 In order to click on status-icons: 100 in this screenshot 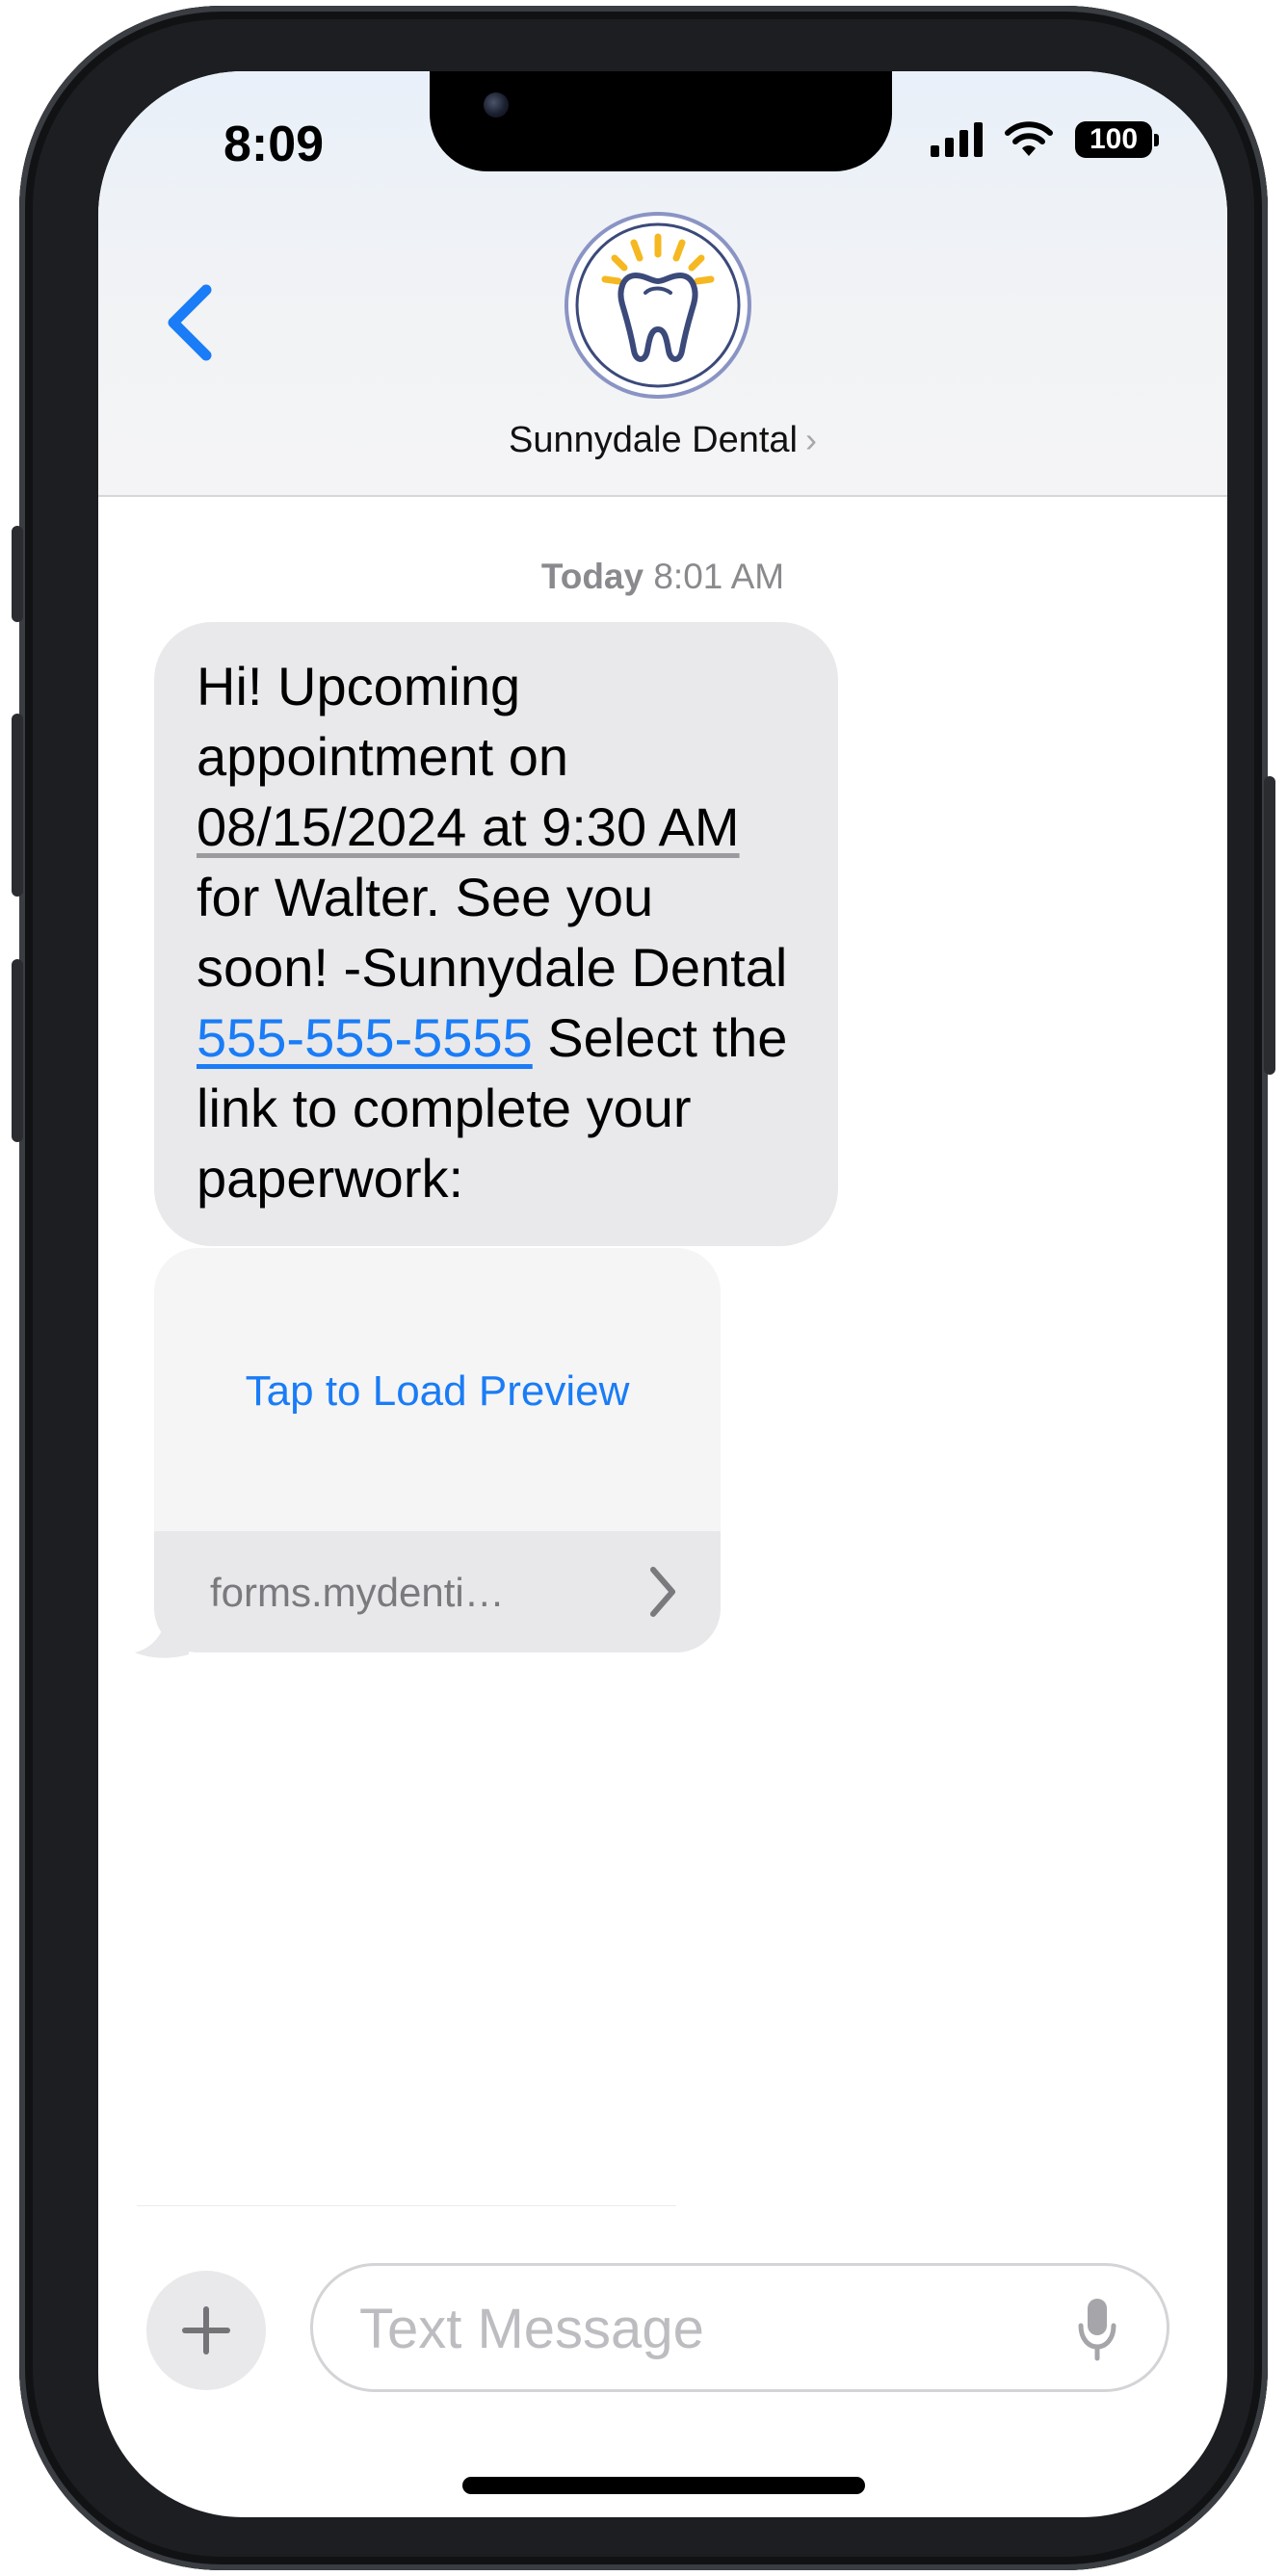, I will do `click(1045, 139)`.